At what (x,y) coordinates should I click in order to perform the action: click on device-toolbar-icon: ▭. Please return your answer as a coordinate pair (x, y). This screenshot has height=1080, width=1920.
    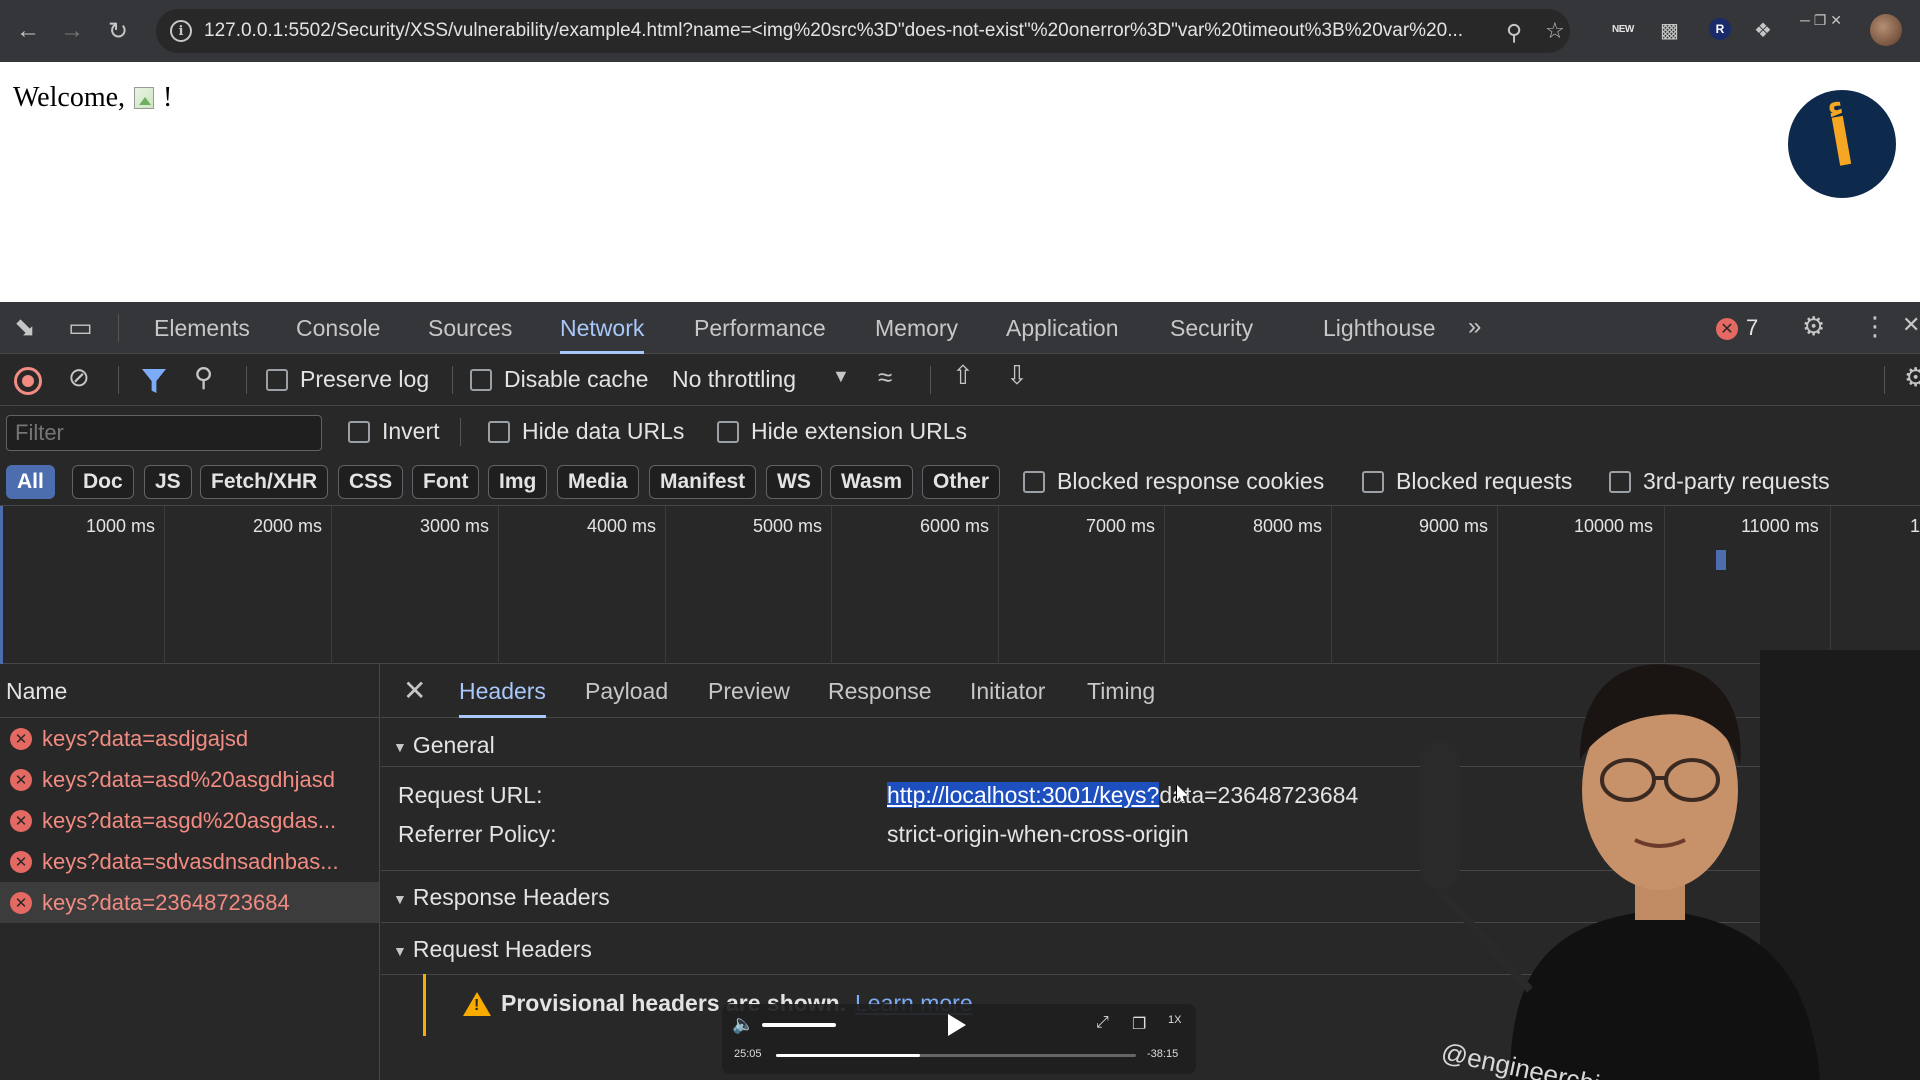
    Looking at the image, I should click on (80, 327).